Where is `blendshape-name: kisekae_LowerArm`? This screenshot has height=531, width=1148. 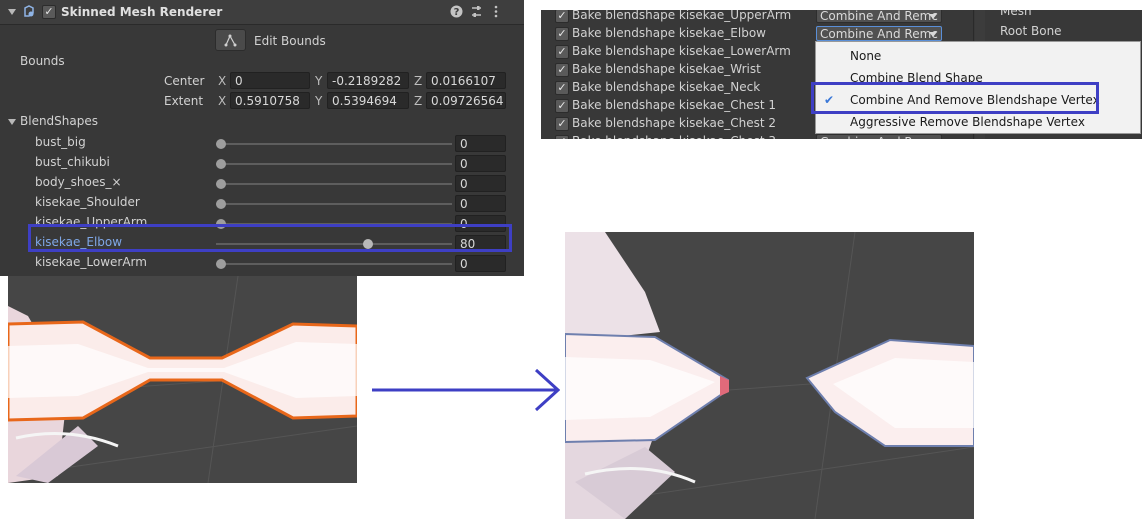 blendshape-name: kisekae_LowerArm is located at coordinates (91, 262).